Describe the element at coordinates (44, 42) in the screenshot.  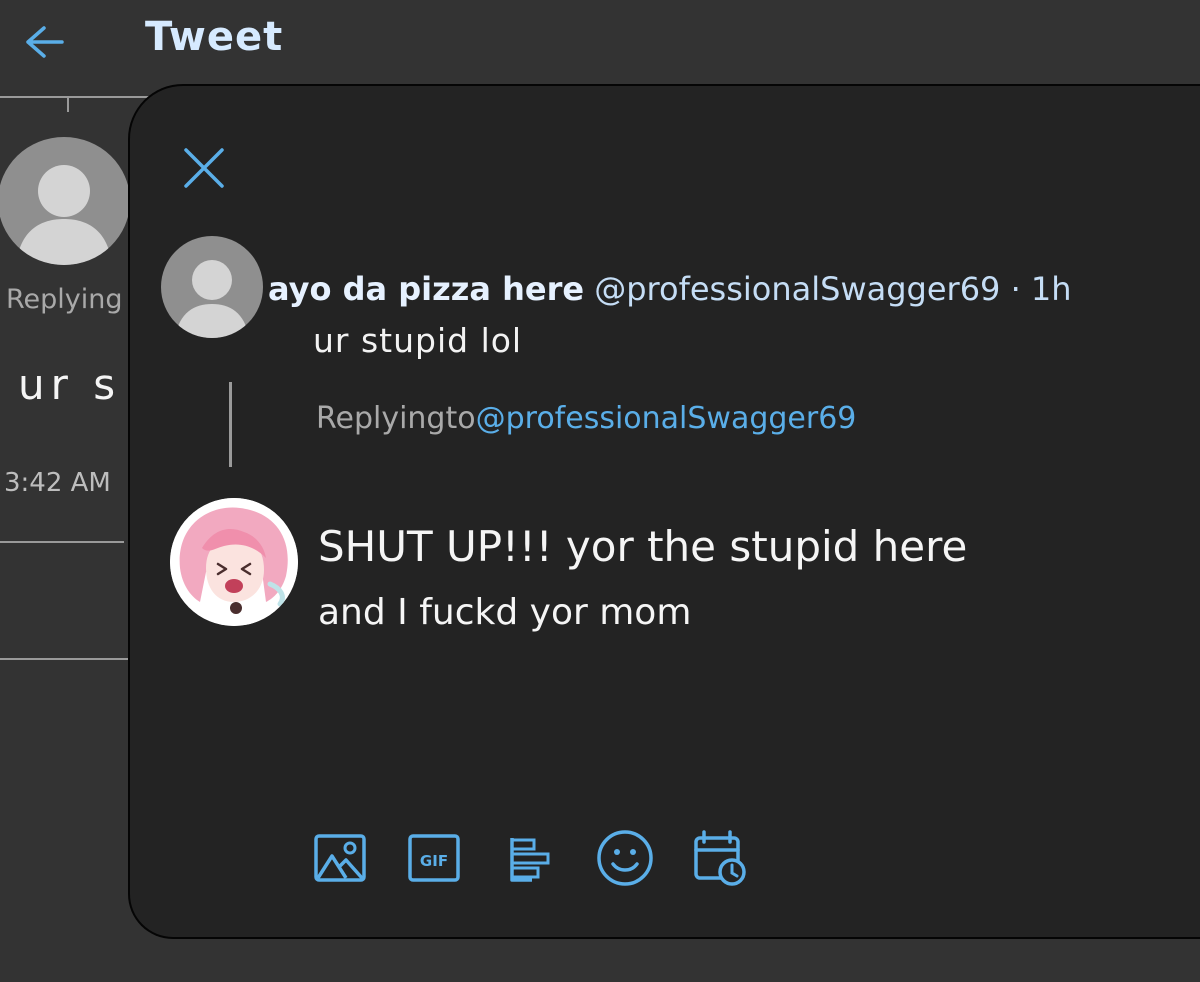
I see `back-arrow-icon` at that location.